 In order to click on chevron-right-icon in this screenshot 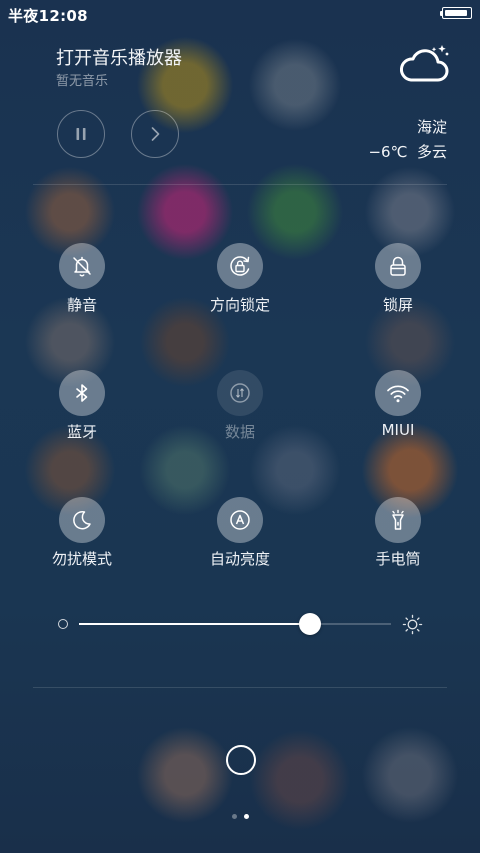, I will do `click(155, 134)`.